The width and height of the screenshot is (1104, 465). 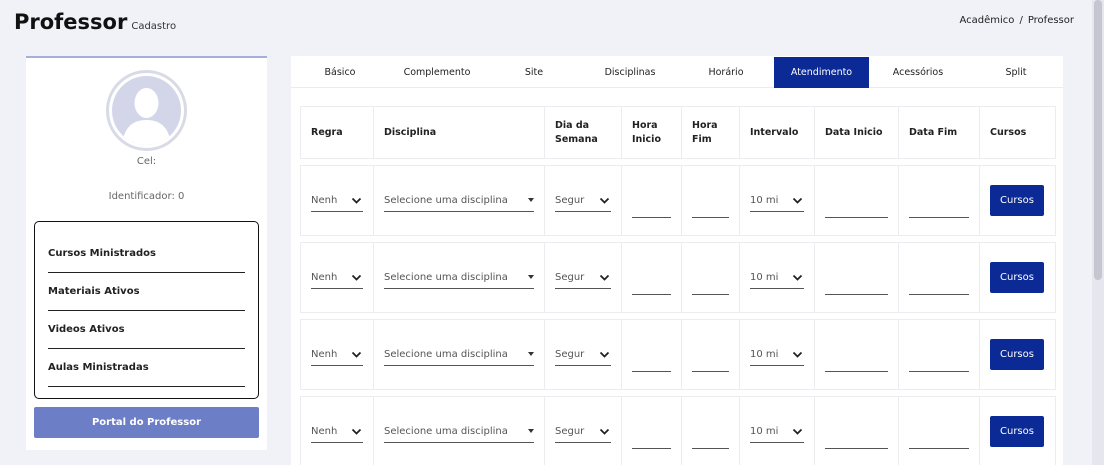 I want to click on cell-hora-inicio, so click(x=651, y=430).